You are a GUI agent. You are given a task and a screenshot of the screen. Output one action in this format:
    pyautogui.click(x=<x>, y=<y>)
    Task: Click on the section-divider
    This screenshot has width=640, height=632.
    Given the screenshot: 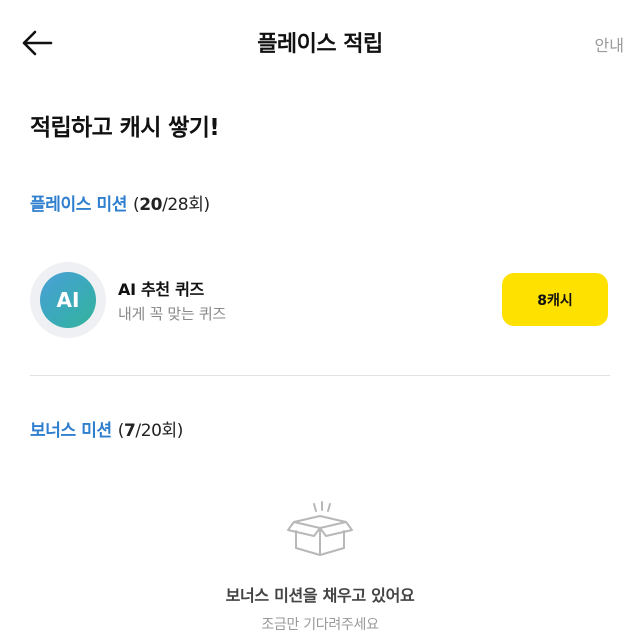 What is the action you would take?
    pyautogui.click(x=320, y=375)
    